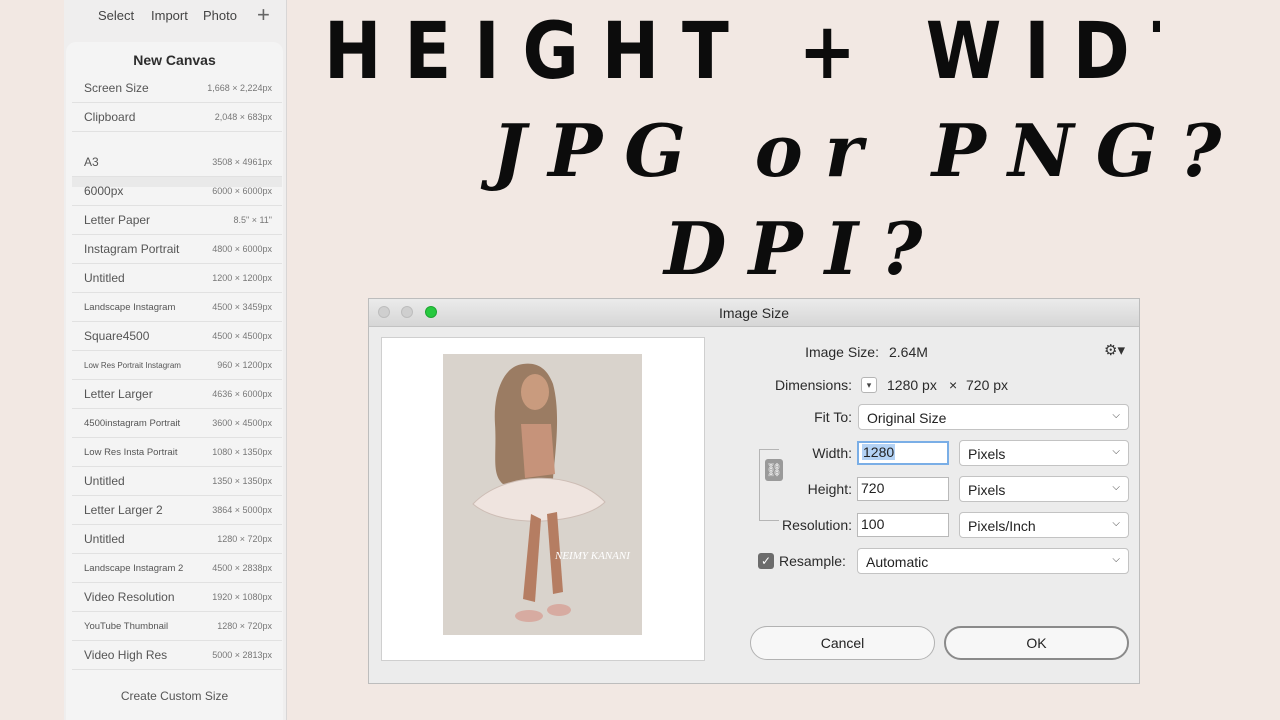  What do you see at coordinates (912, 385) in the screenshot?
I see `dimensions-width-value: 1280 px` at bounding box center [912, 385].